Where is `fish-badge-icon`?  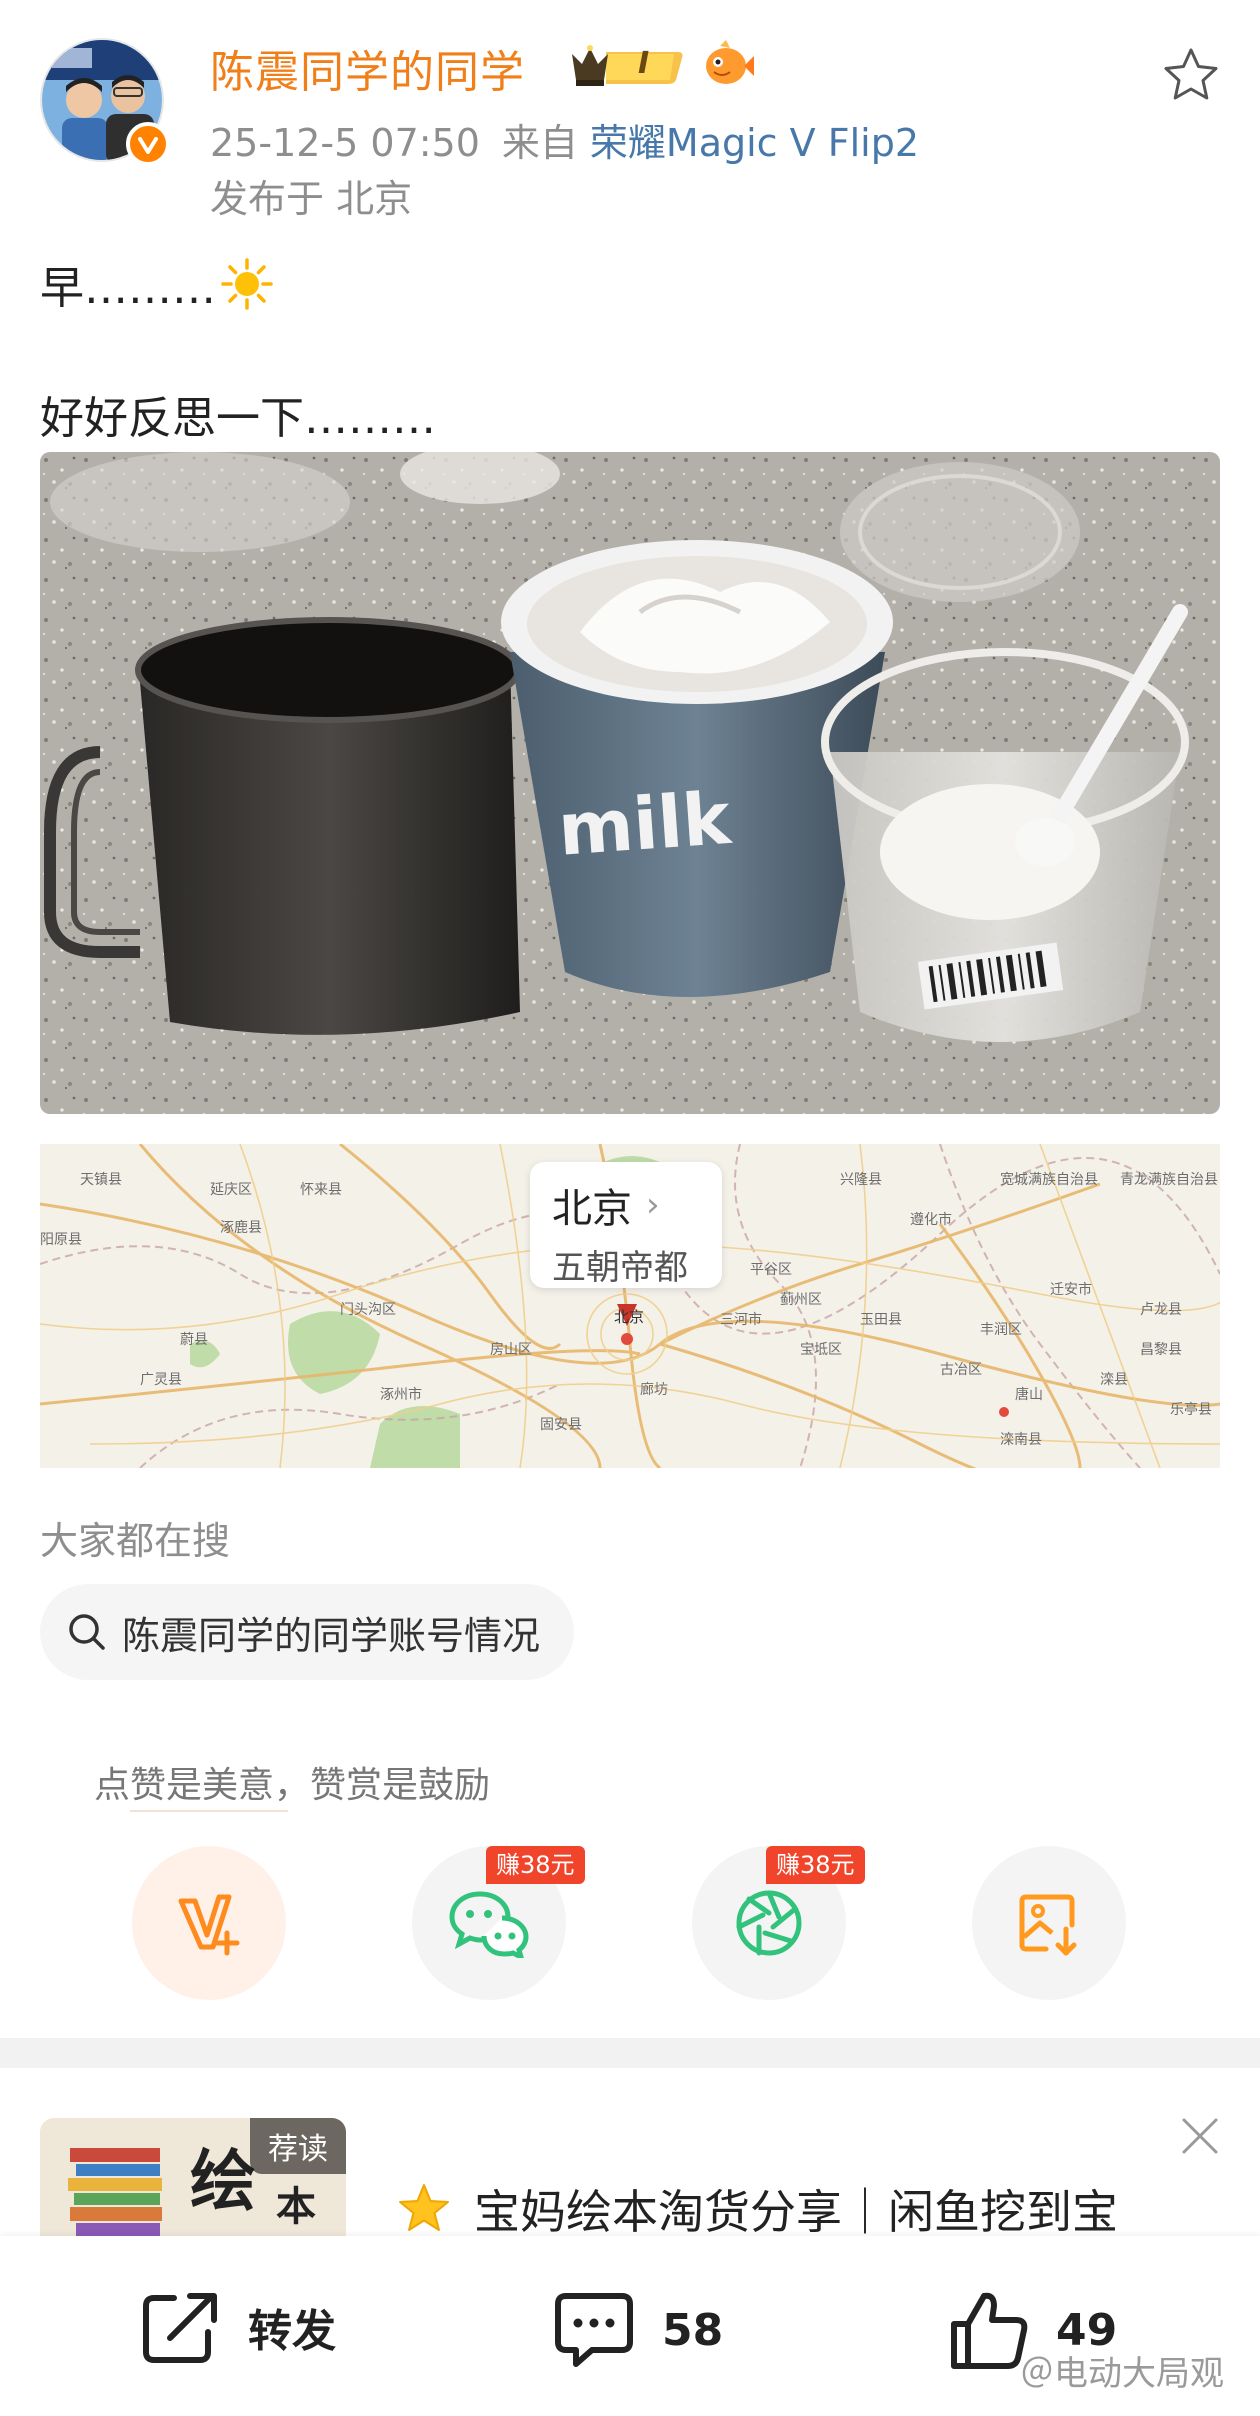
fish-badge-icon is located at coordinates (727, 64).